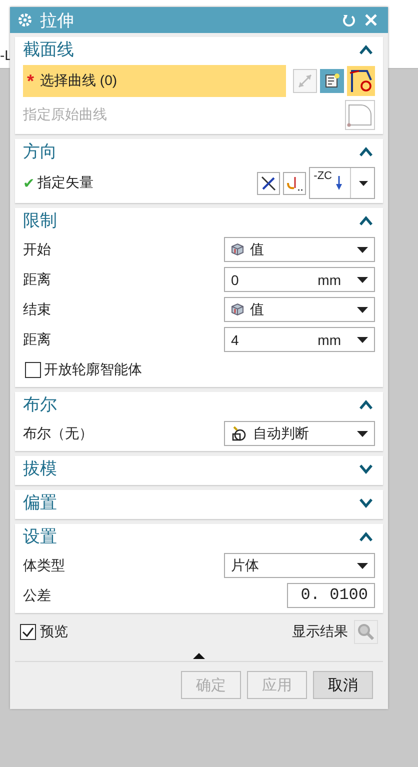 This screenshot has width=418, height=767. Describe the element at coordinates (349, 20) in the screenshot. I see `reset-icon` at that location.